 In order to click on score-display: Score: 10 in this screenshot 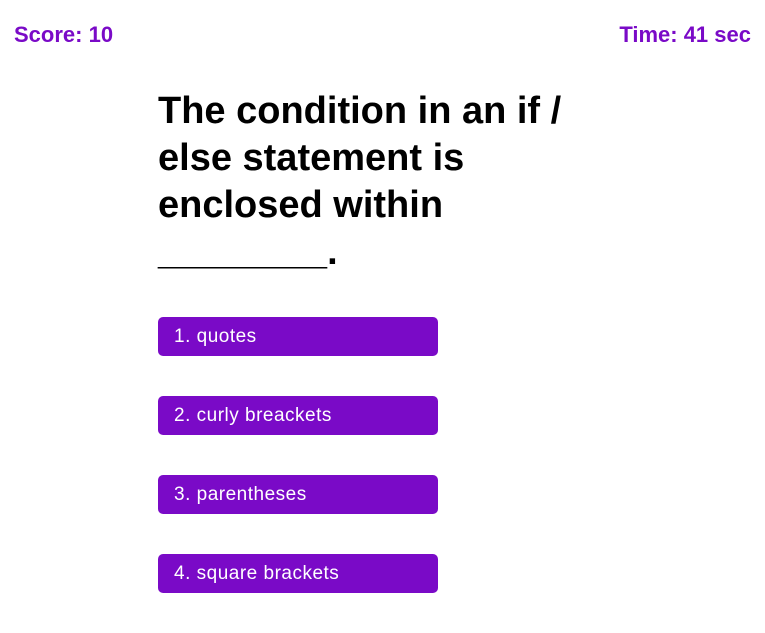, I will do `click(64, 34)`.